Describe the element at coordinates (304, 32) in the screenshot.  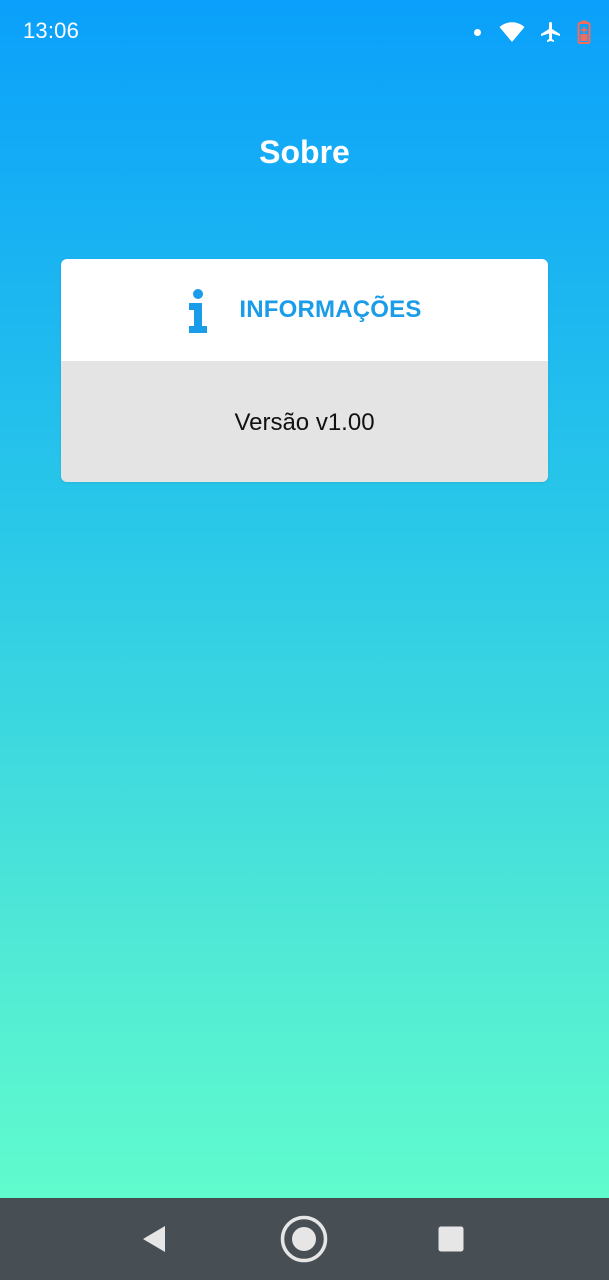
I see `status-bar: 13:06` at that location.